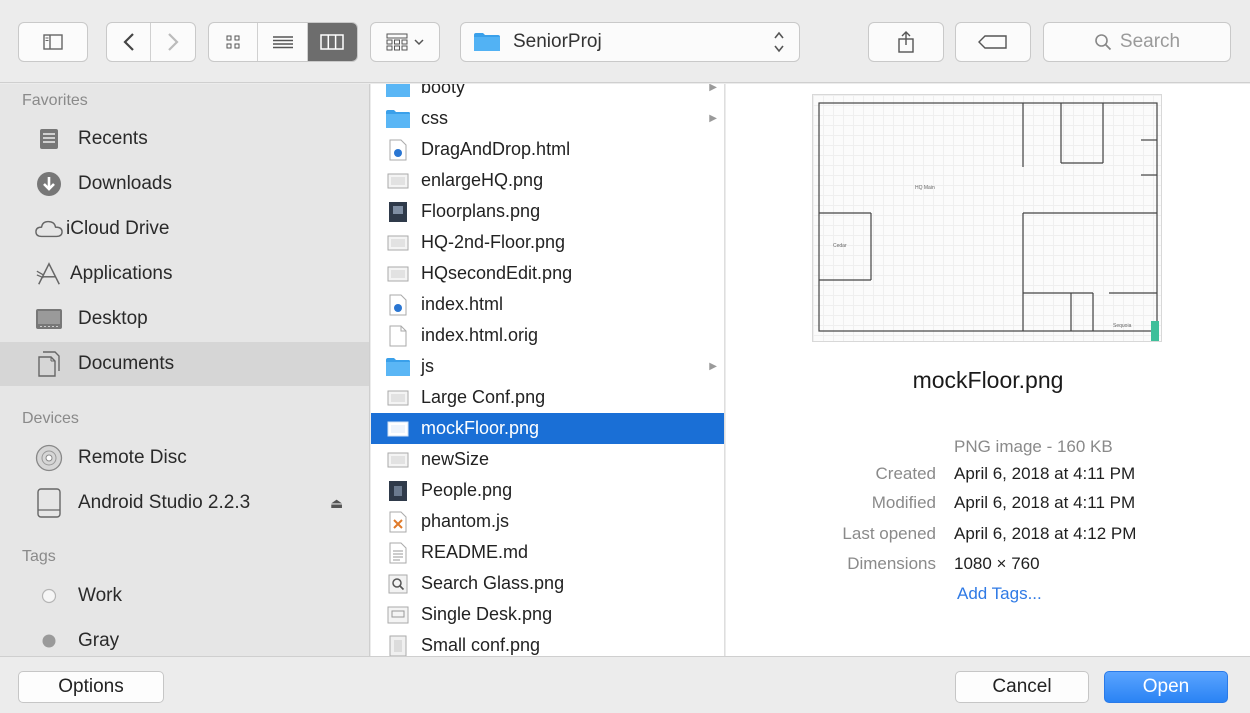 The width and height of the screenshot is (1250, 713). I want to click on file-row-css: css ▶, so click(547, 118).